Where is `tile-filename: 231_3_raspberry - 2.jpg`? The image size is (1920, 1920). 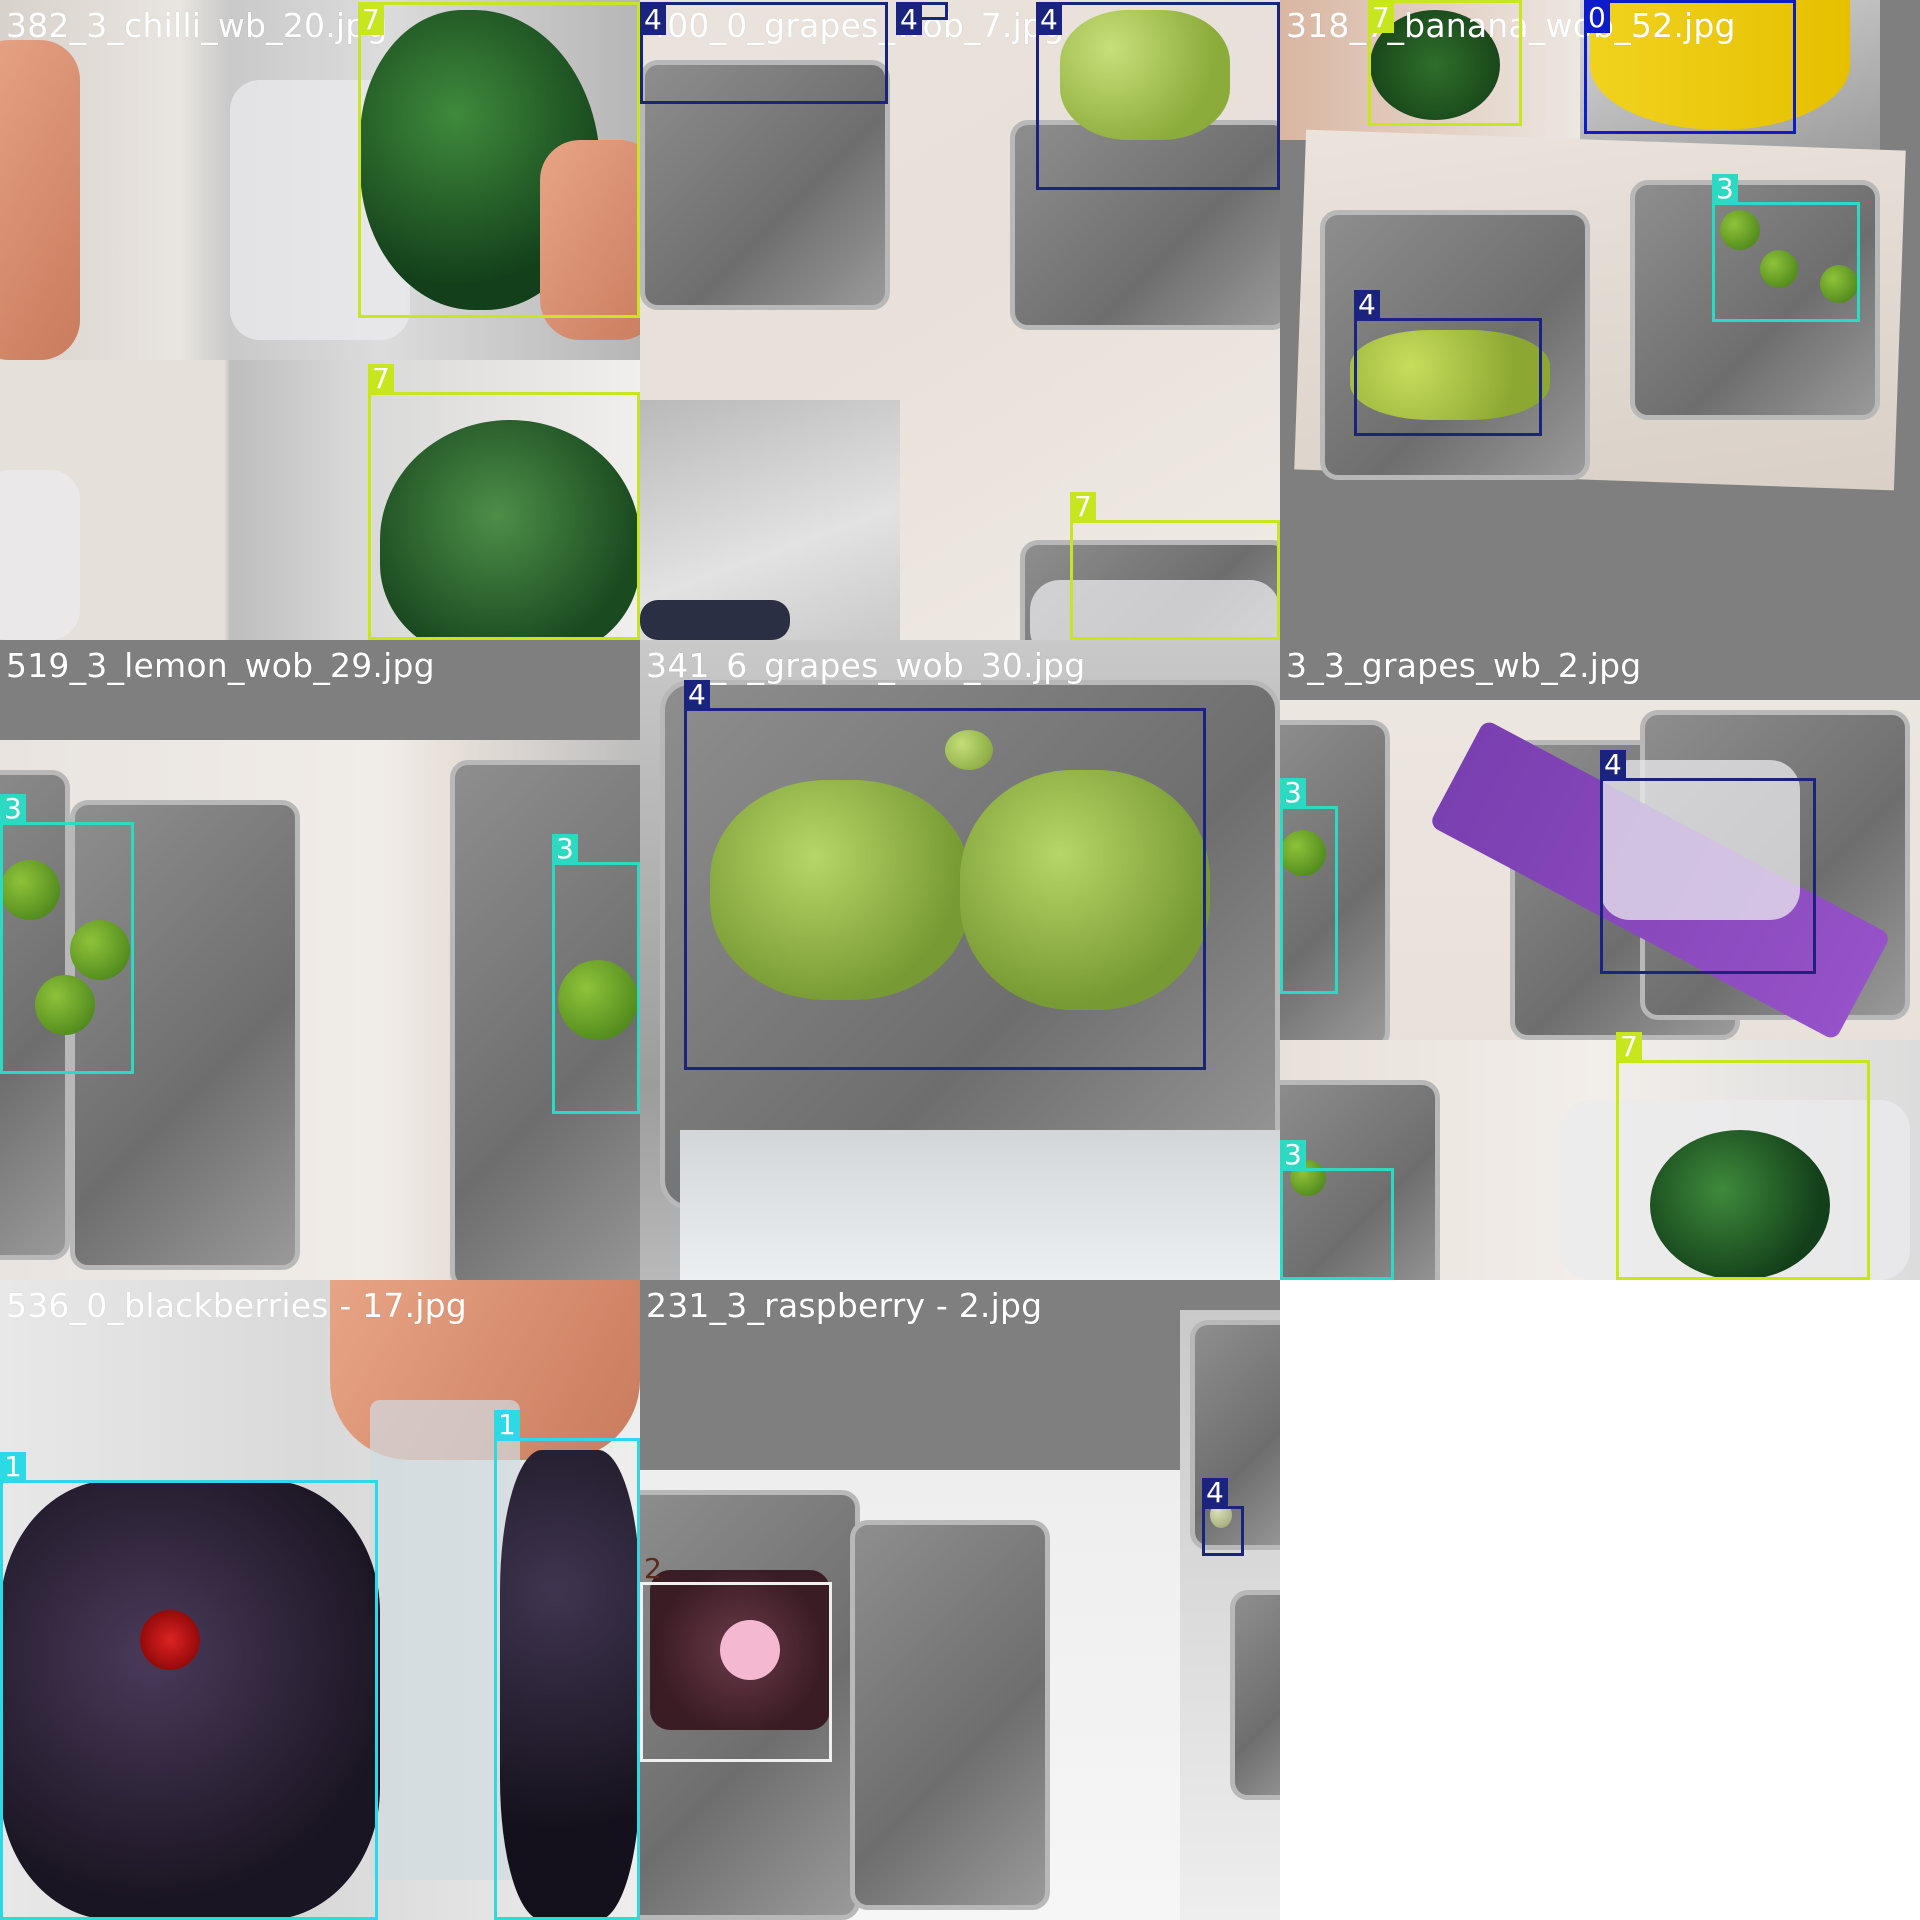 tile-filename: 231_3_raspberry - 2.jpg is located at coordinates (844, 1305).